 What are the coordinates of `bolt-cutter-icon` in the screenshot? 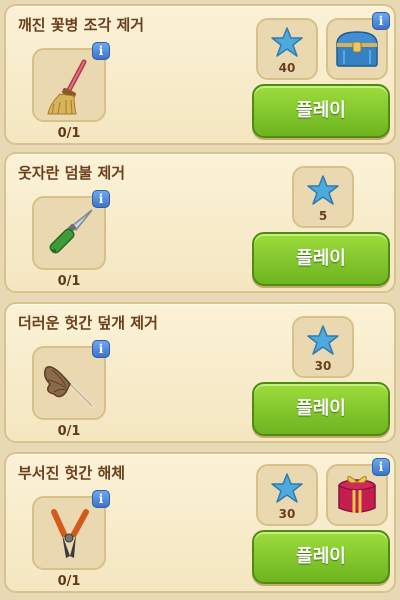 It's located at (70, 533).